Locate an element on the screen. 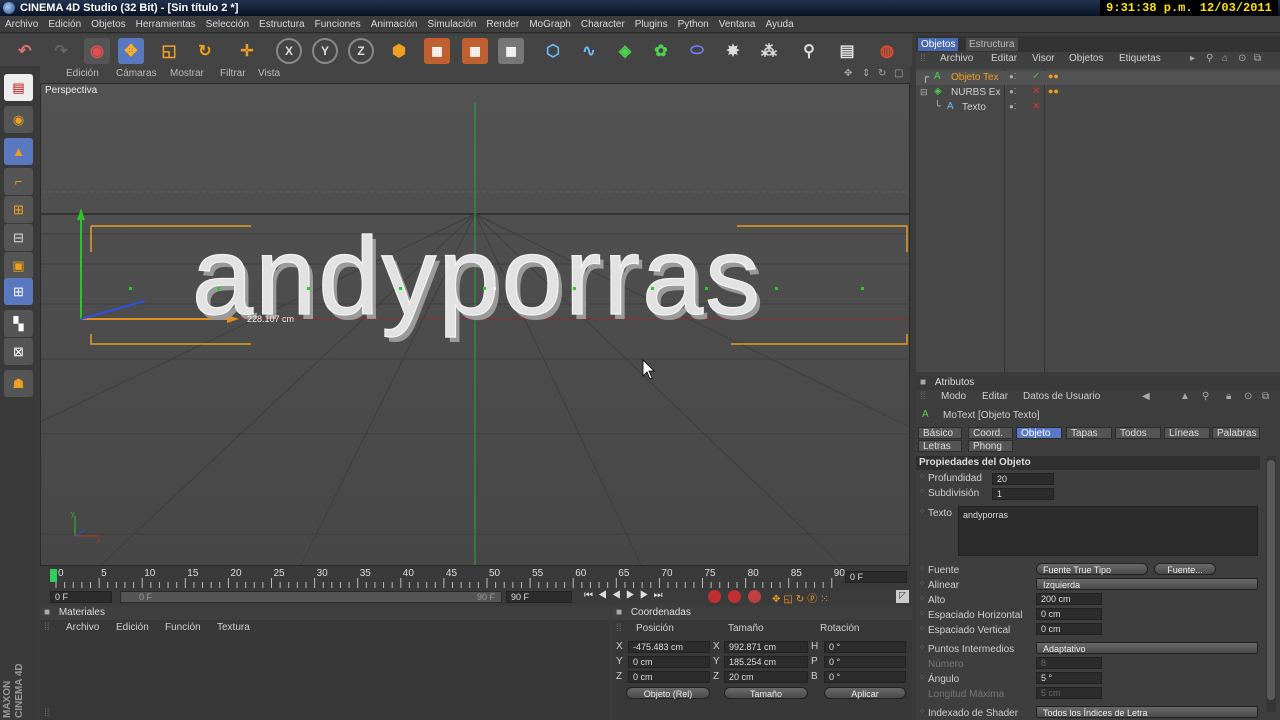 This screenshot has height=720, width=1280. tab-objetos: Objetos is located at coordinates (938, 44).